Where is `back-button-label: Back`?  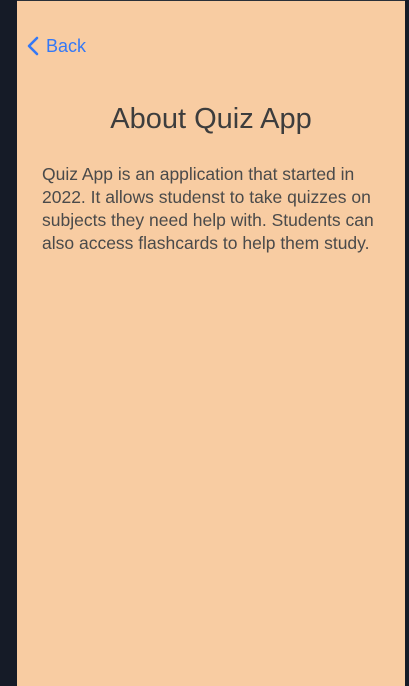 back-button-label: Back is located at coordinates (66, 46).